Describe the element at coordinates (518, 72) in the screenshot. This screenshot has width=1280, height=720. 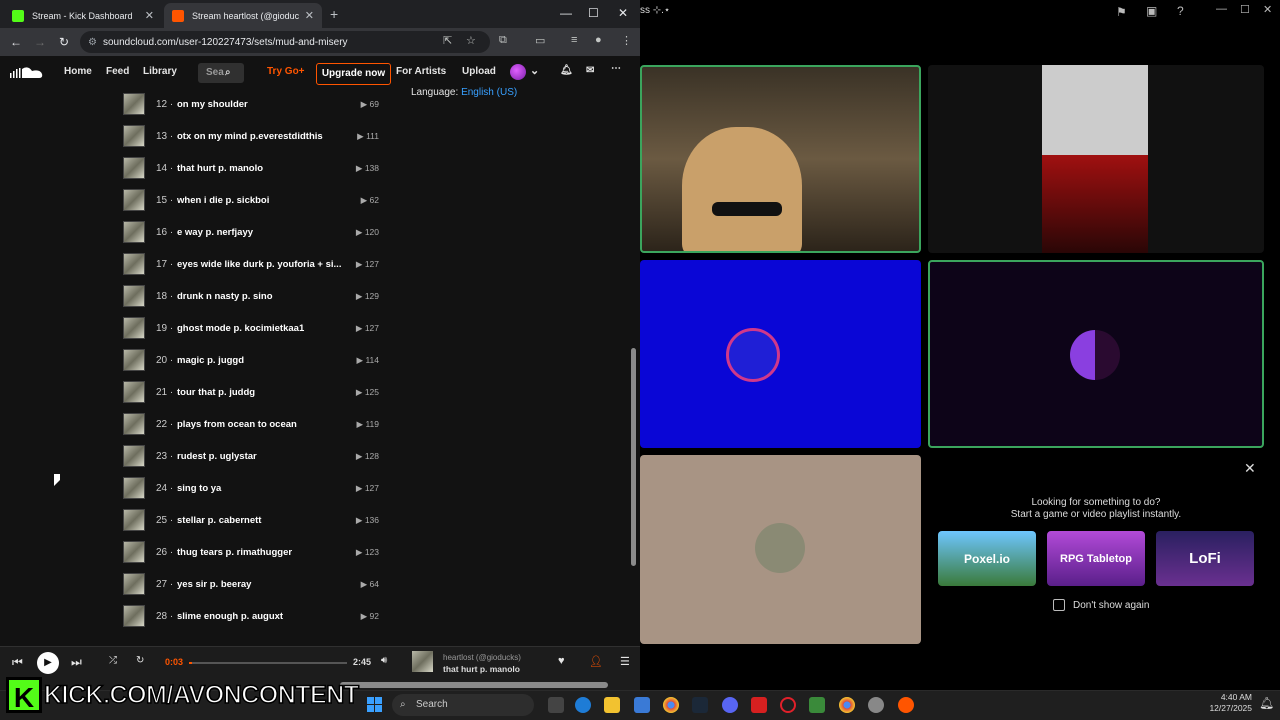
I see `avatar` at that location.